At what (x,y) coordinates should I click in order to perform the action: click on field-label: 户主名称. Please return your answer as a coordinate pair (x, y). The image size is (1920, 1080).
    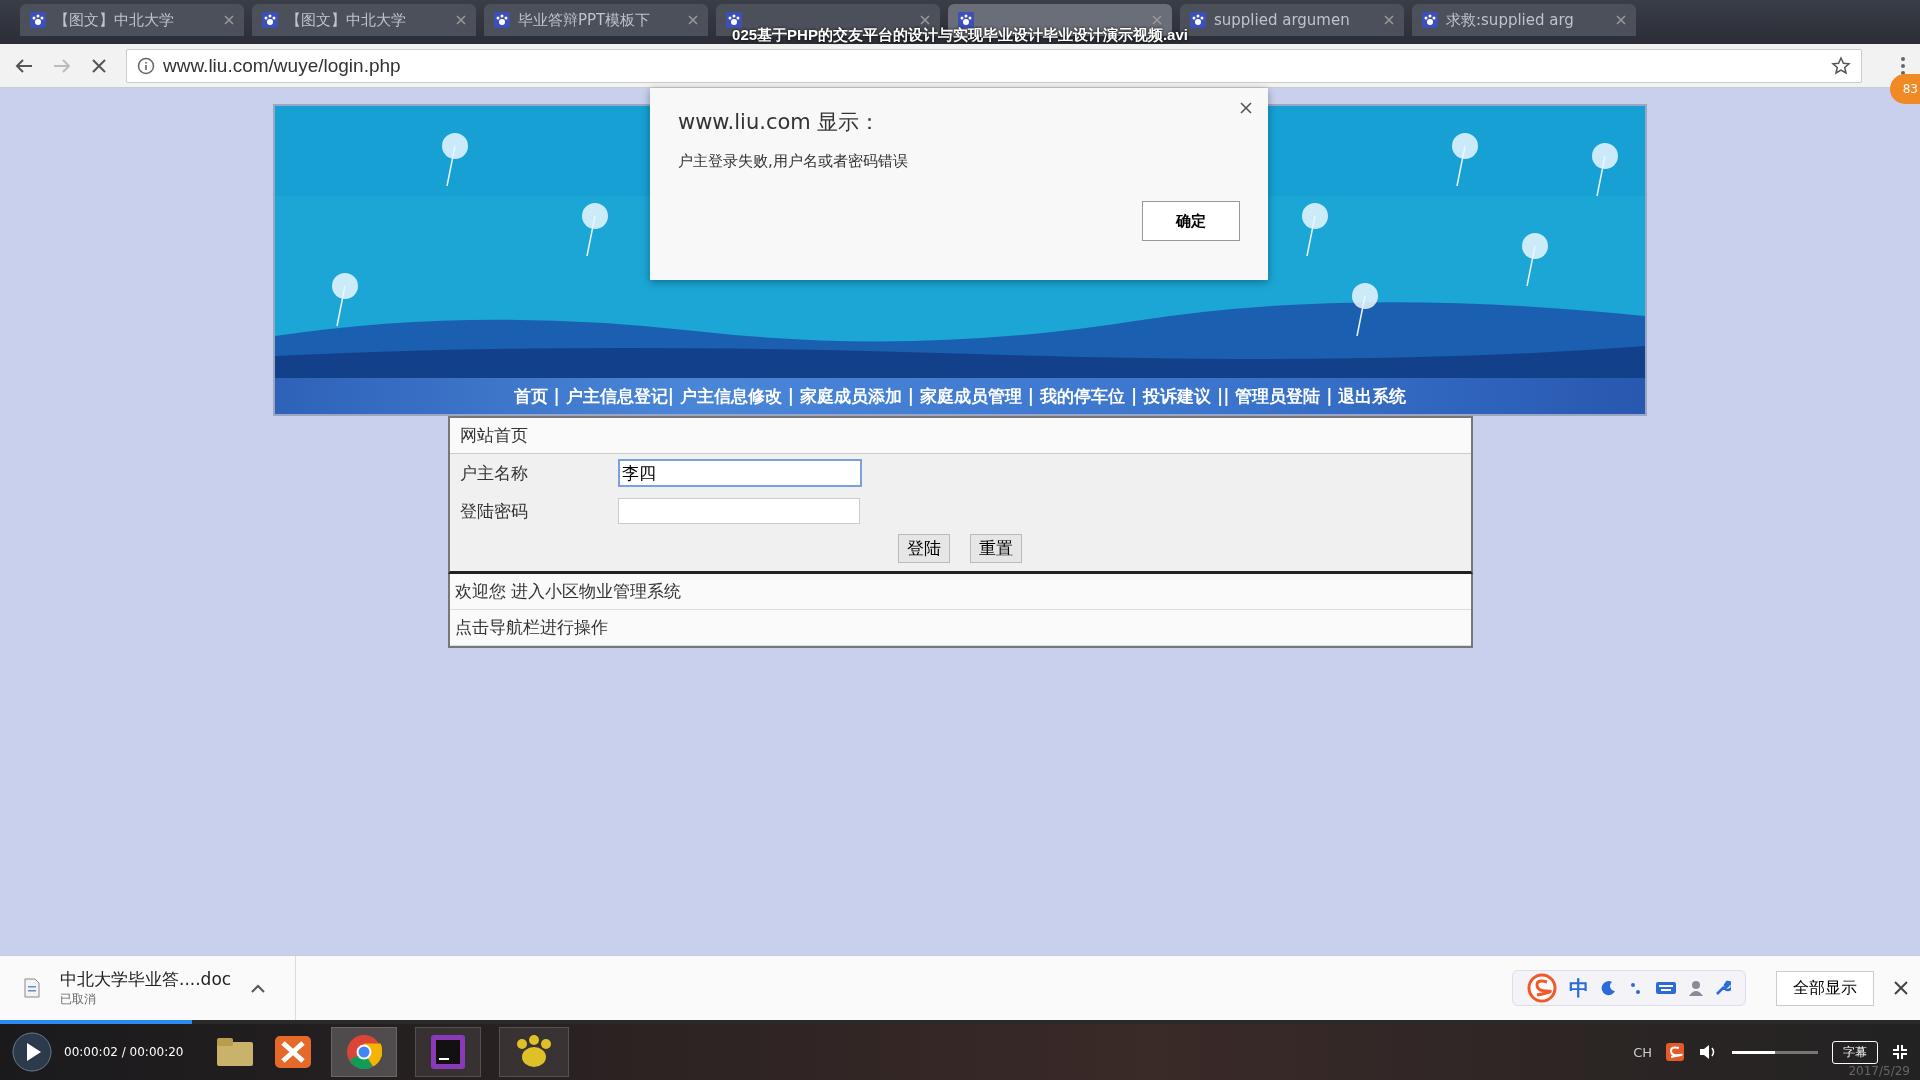
    Looking at the image, I should click on (494, 473).